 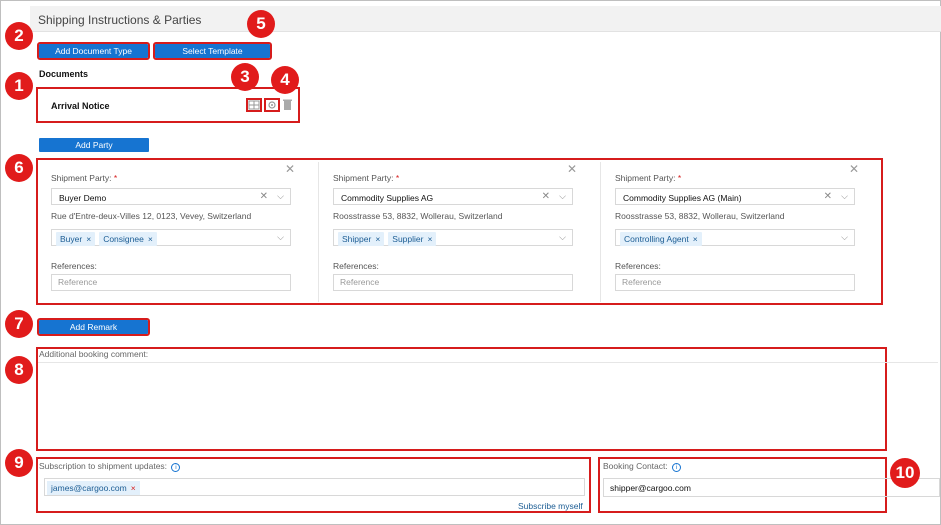 I want to click on textarea-divider, so click(x=488, y=362).